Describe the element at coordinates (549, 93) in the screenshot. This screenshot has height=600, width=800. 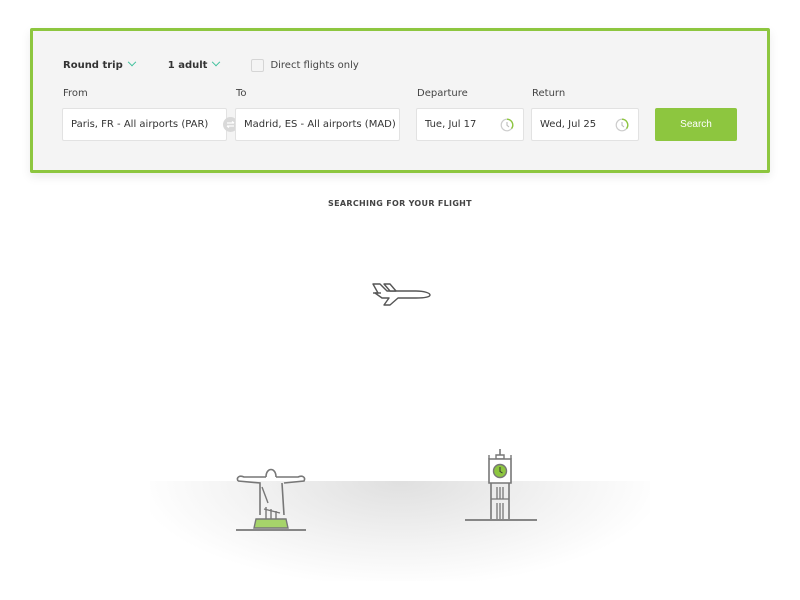
I see `return-label: Return` at that location.